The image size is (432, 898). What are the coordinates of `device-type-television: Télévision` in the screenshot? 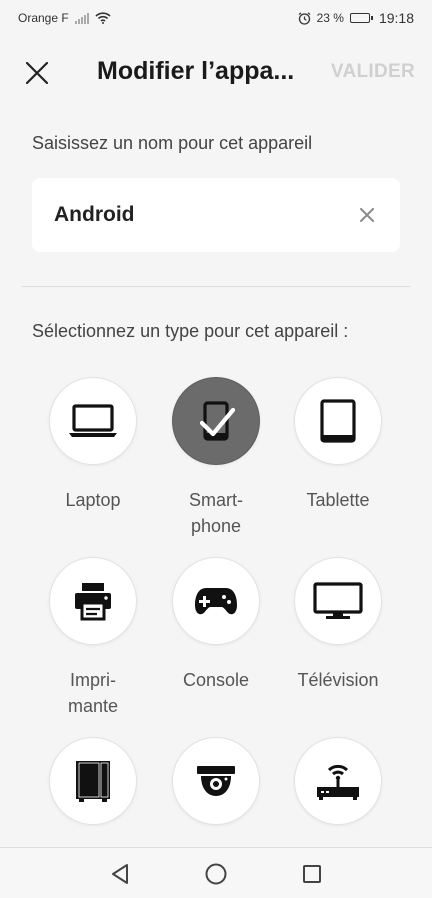 It's located at (338, 625).